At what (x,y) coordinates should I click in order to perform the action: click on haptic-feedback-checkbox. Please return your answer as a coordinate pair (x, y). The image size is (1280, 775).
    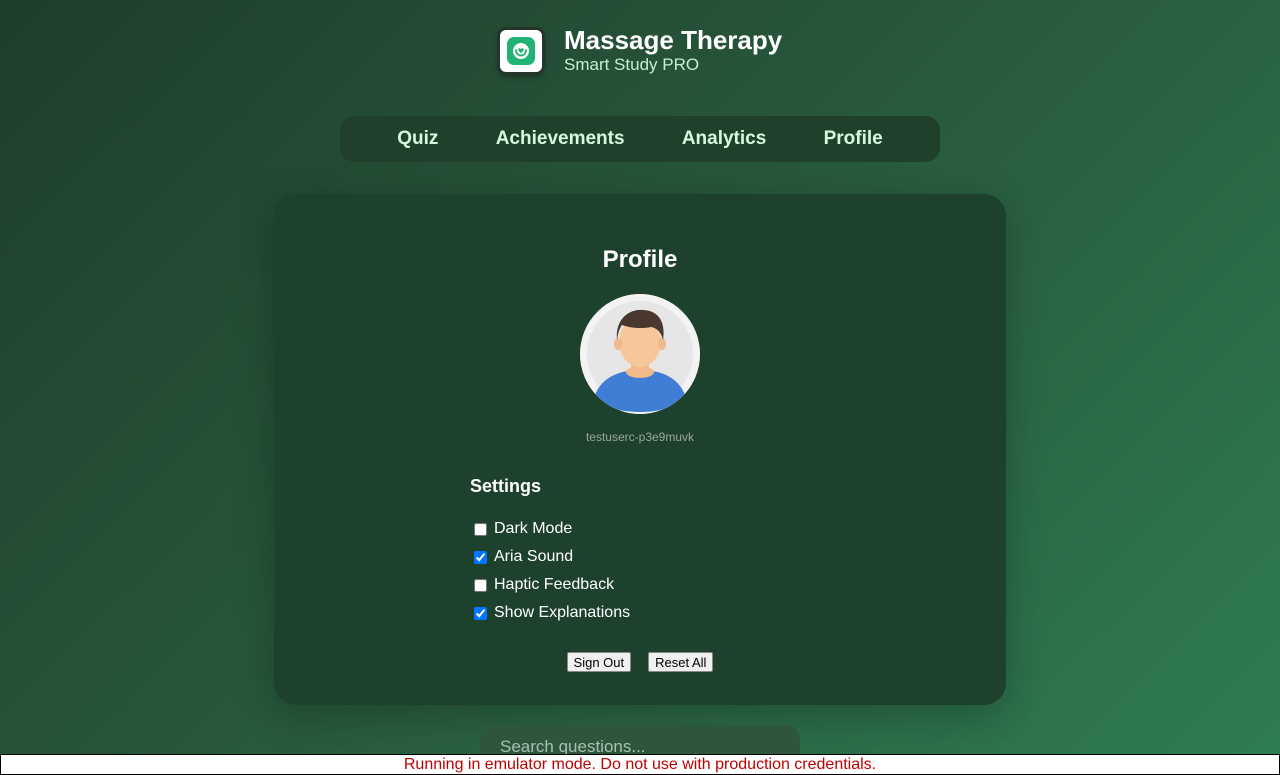
    Looking at the image, I should click on (480, 585).